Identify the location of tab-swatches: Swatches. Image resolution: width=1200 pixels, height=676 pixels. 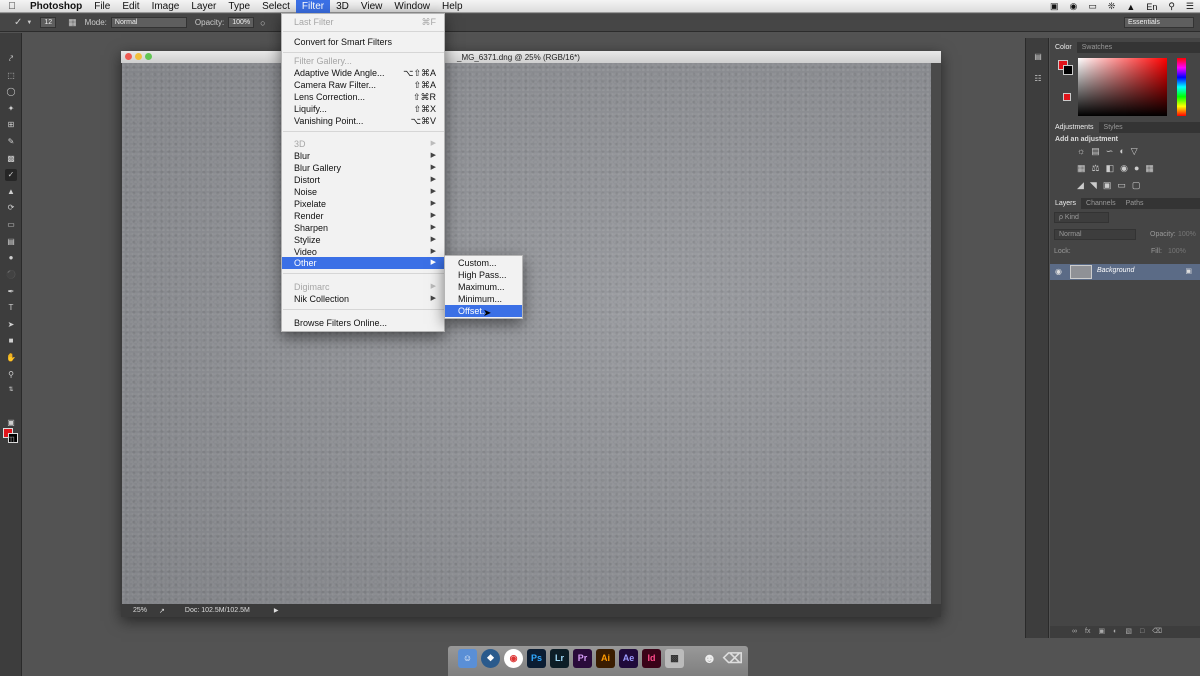
(1097, 47).